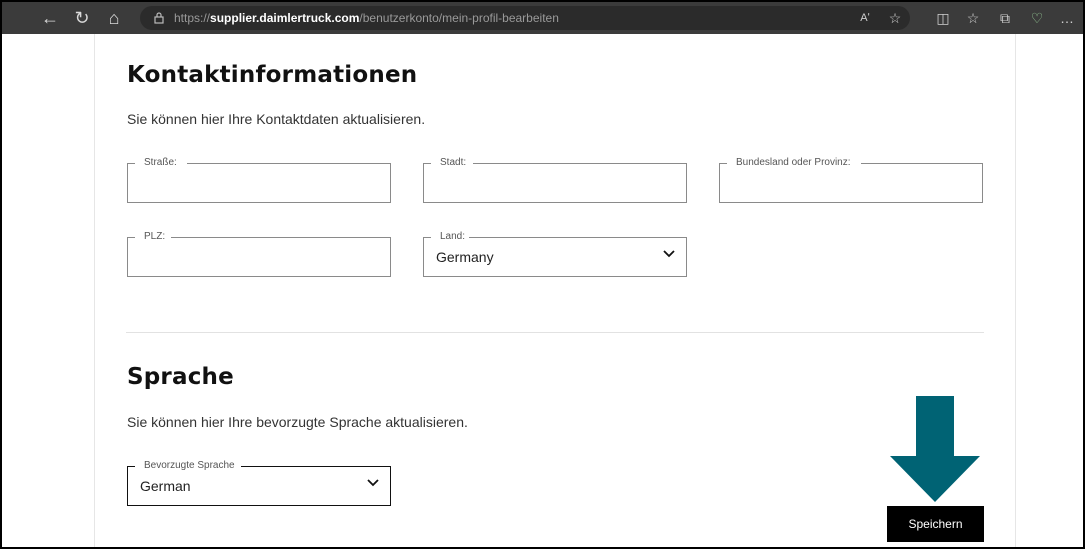 The width and height of the screenshot is (1085, 549). What do you see at coordinates (1037, 18) in the screenshot?
I see `browser-essentials-icon: ♡` at bounding box center [1037, 18].